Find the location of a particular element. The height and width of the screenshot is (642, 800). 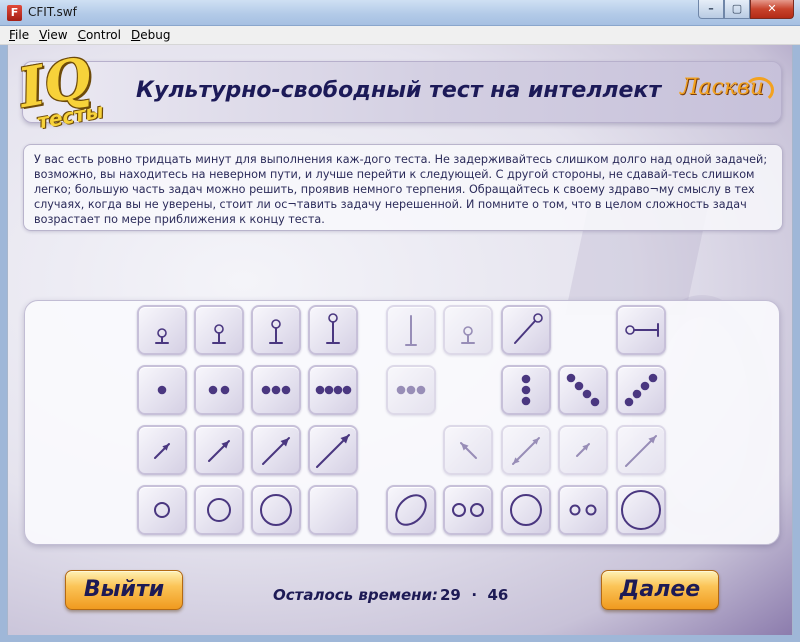

iq-tests-logo: IQ тесты is located at coordinates (63, 94).